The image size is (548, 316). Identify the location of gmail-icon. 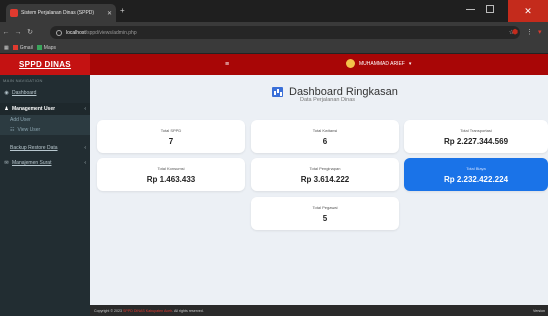
(15, 47).